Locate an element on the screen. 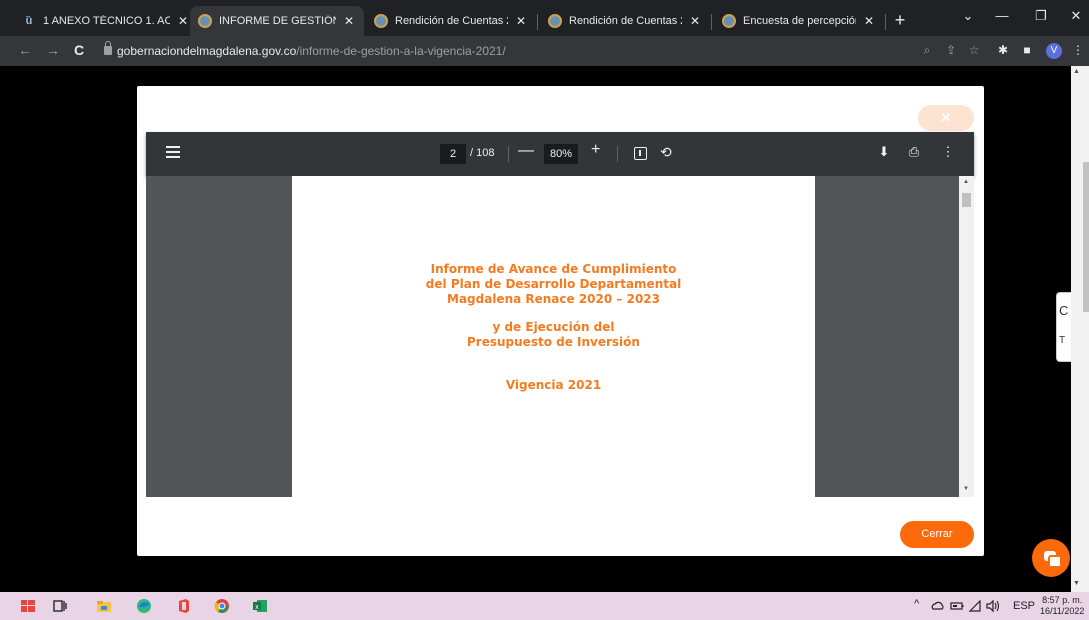  tab-title: 1 ANEXO TÉCNICO 1. ACCESI is located at coordinates (106, 21).